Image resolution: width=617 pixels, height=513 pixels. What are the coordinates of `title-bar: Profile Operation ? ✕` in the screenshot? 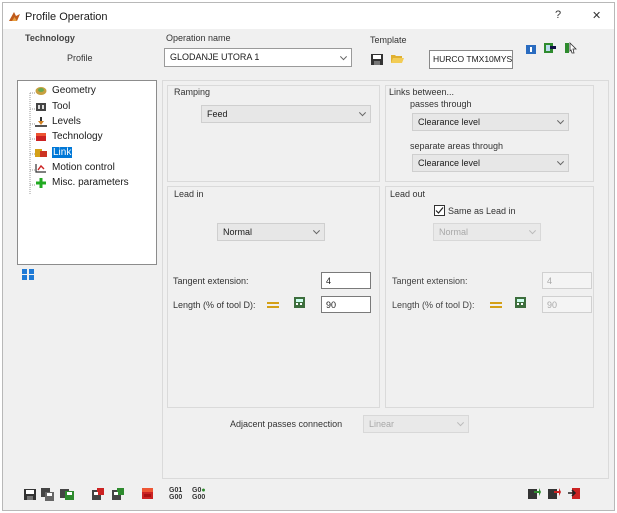 It's located at (308, 16).